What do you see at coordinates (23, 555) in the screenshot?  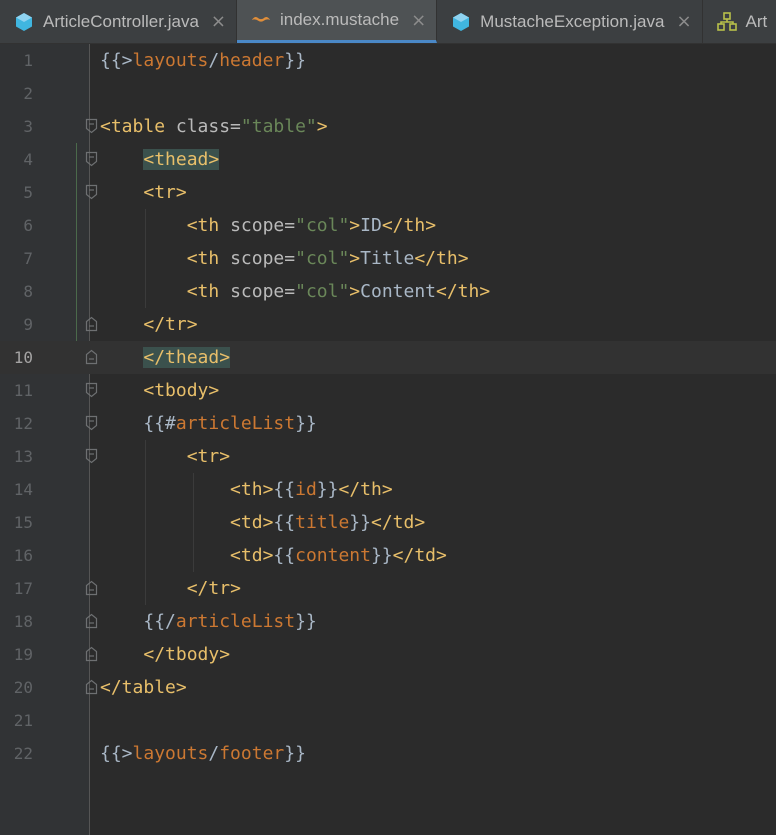 I see `line-number: 16` at bounding box center [23, 555].